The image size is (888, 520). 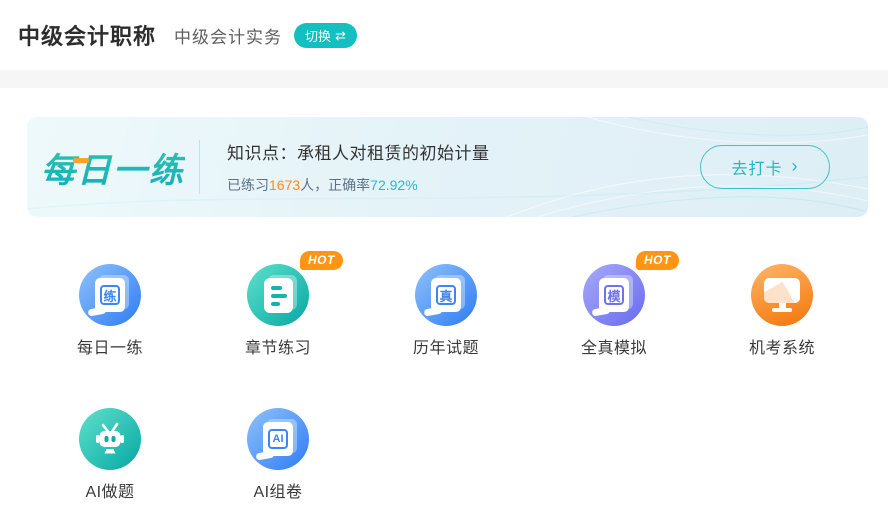 What do you see at coordinates (110, 439) in the screenshot?
I see `robot-icon` at bounding box center [110, 439].